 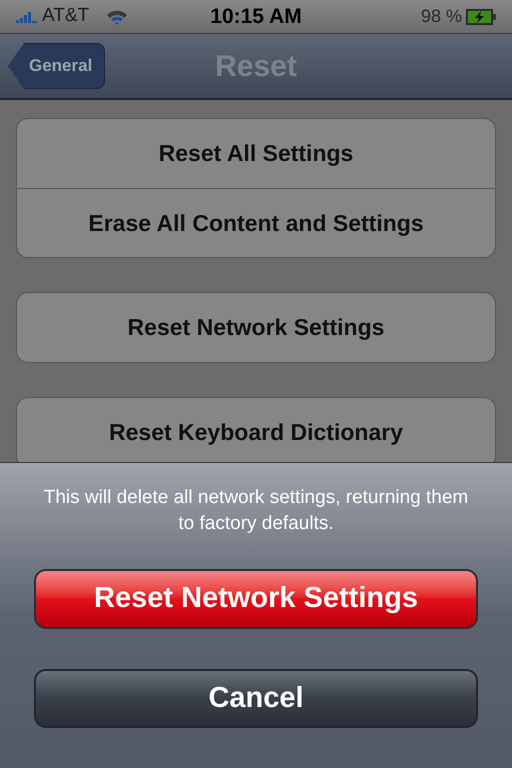 What do you see at coordinates (256, 511) in the screenshot?
I see `sheet-message: This will delete all network settings, returning them to factory defaults.` at bounding box center [256, 511].